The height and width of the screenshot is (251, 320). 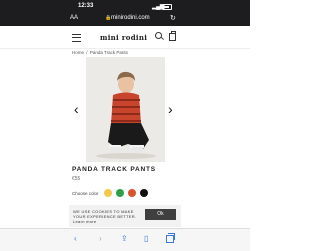 What do you see at coordinates (130, 18) in the screenshot?
I see `url-text: minirodini.com` at bounding box center [130, 18].